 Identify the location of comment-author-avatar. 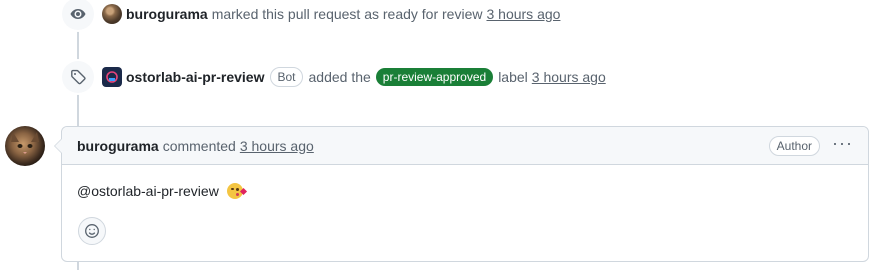
(25, 146).